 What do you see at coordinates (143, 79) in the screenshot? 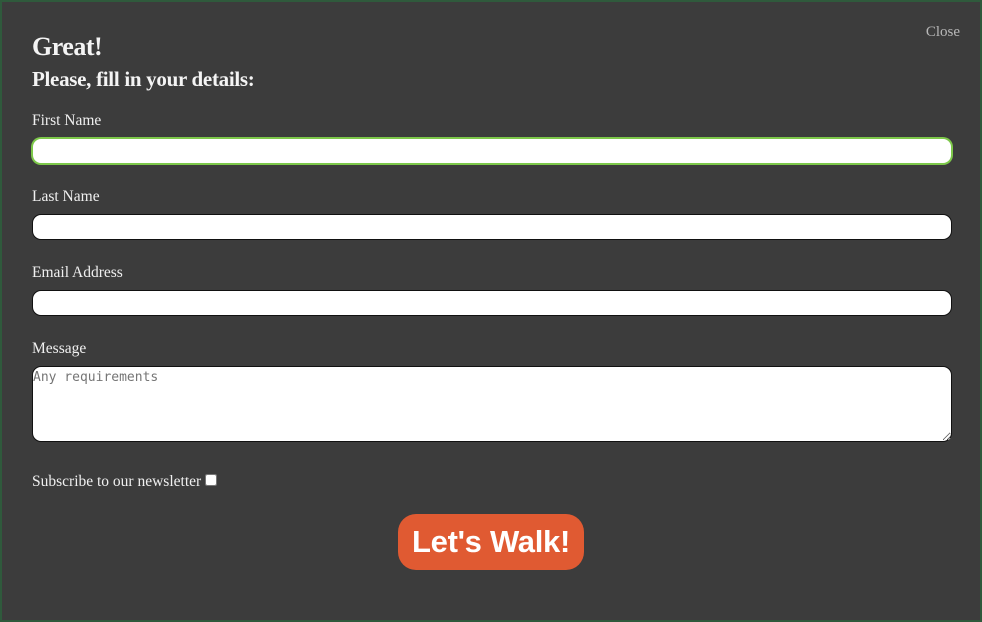
I see `modal-subtitle: Please, fill in your details:` at bounding box center [143, 79].